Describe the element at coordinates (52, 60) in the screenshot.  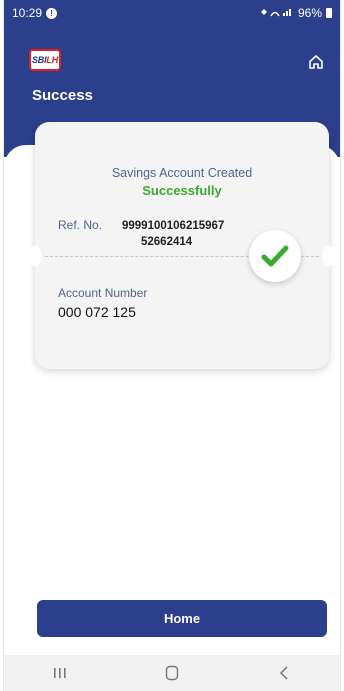
I see `logo-text-accent: LH` at that location.